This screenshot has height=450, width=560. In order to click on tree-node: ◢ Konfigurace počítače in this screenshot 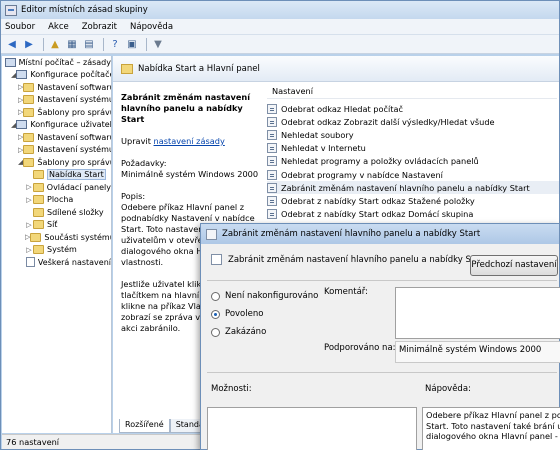, I will do `click(56, 75)`.